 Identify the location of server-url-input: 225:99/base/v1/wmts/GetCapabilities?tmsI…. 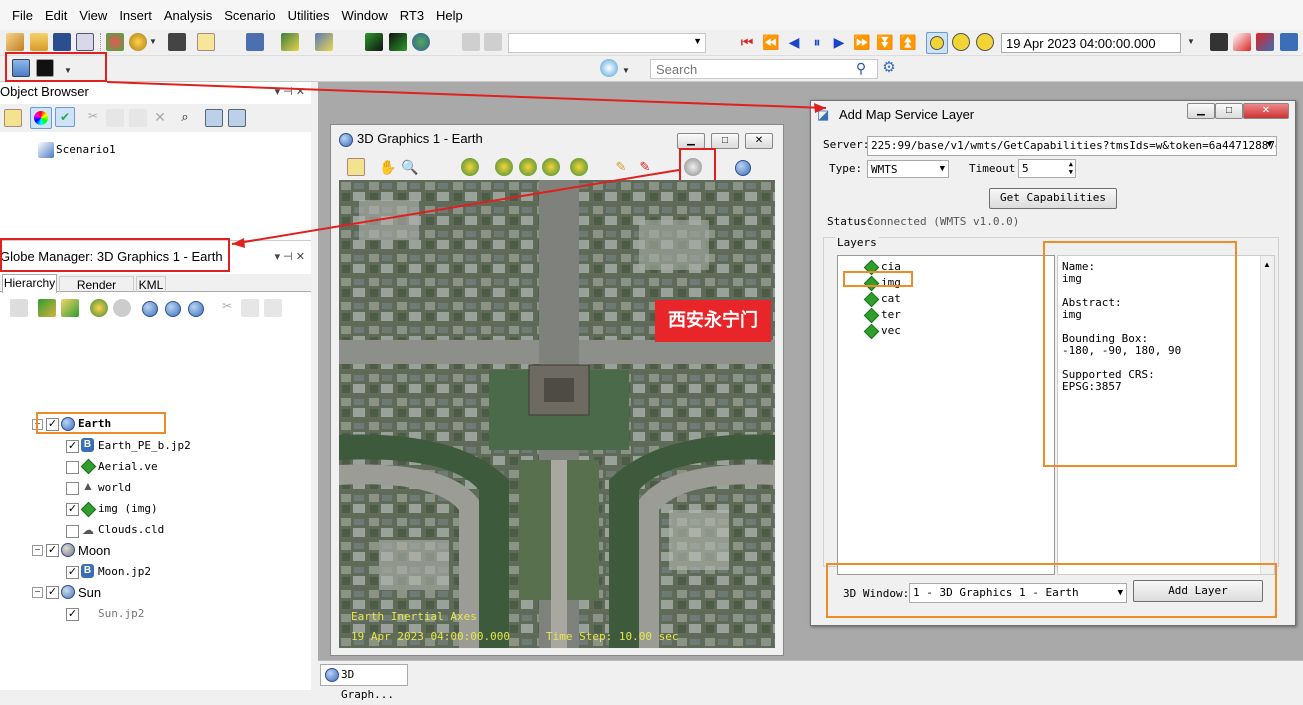
(1072, 146).